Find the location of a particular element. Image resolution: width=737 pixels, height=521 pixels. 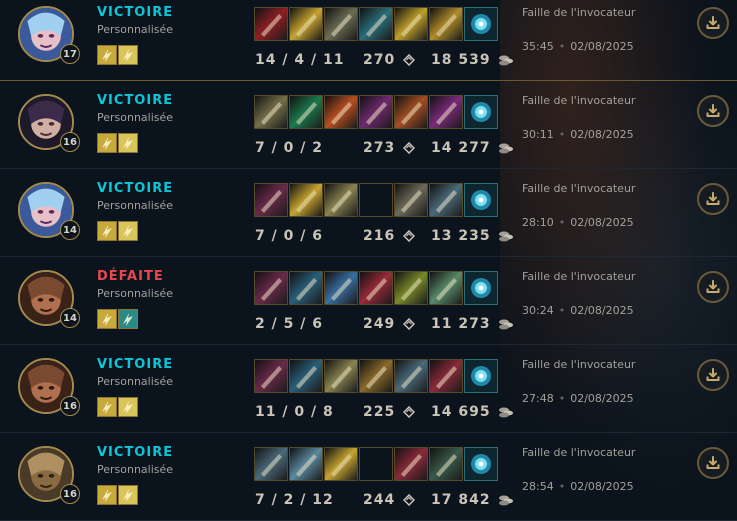

gold-earned: 18 539 is located at coordinates (472, 60).